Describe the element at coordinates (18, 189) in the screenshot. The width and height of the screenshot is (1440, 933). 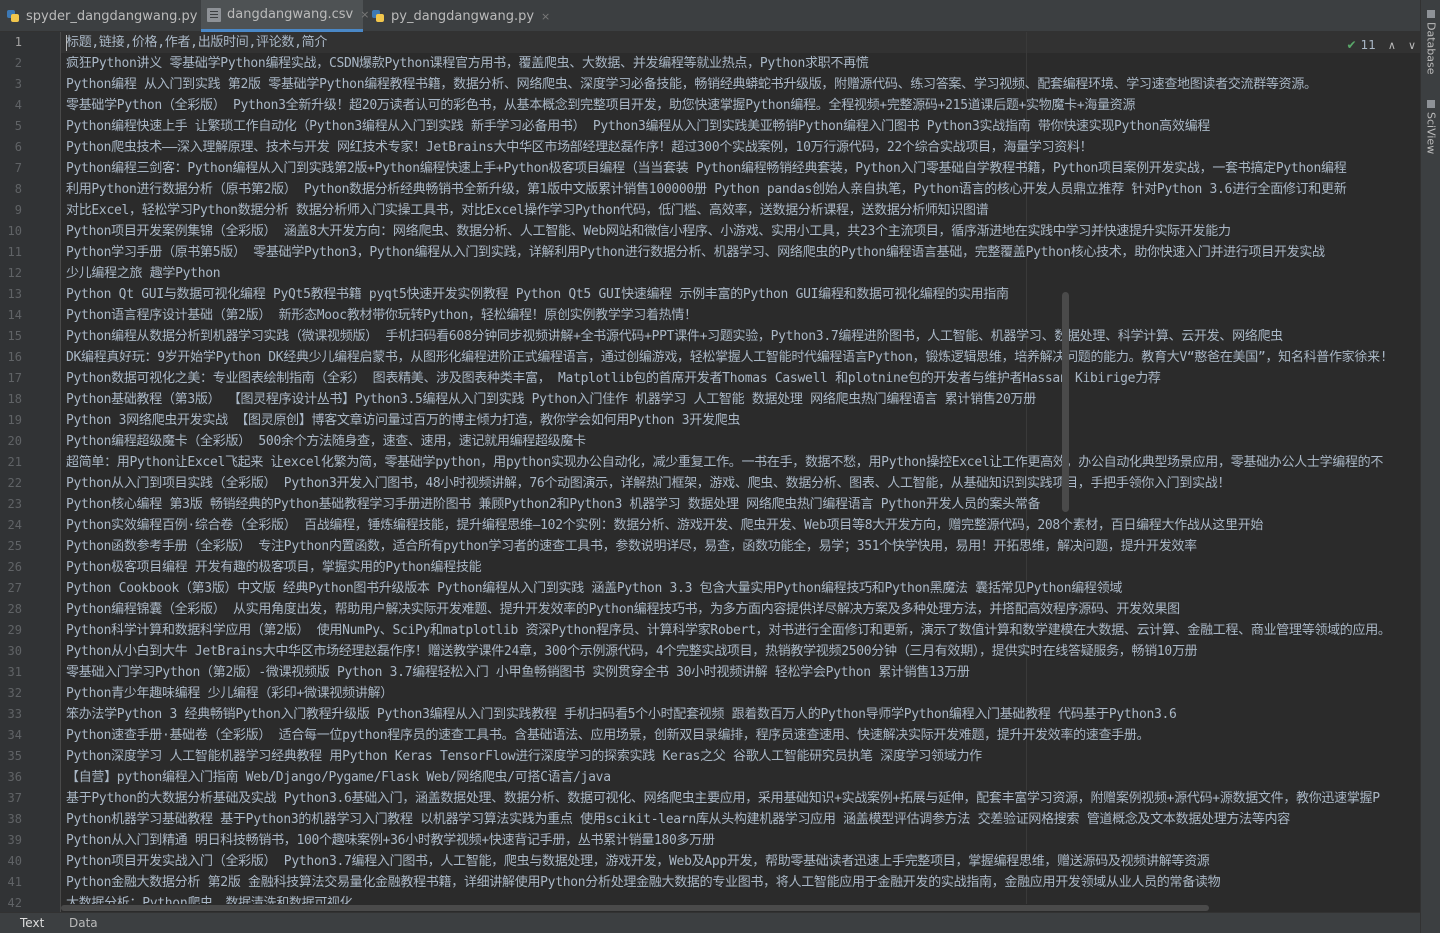
I see `line-number: 8` at that location.